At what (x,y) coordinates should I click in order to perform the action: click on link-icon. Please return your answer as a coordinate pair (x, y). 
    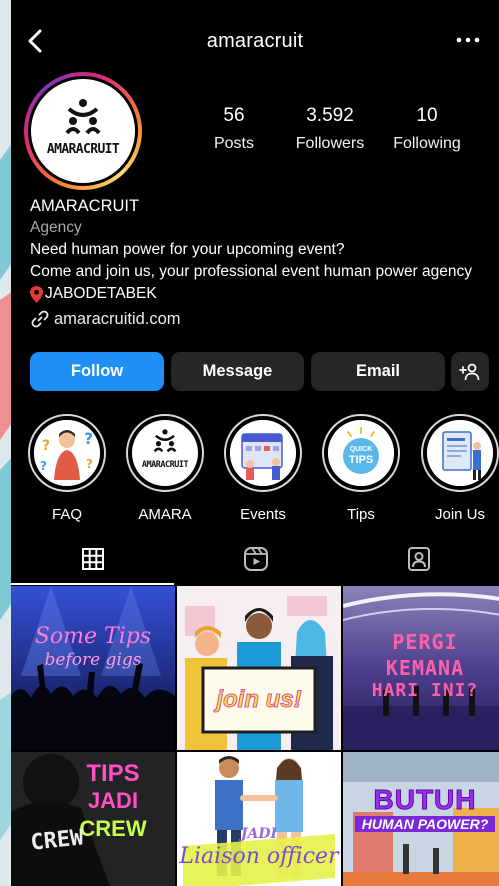
    Looking at the image, I should click on (40, 319).